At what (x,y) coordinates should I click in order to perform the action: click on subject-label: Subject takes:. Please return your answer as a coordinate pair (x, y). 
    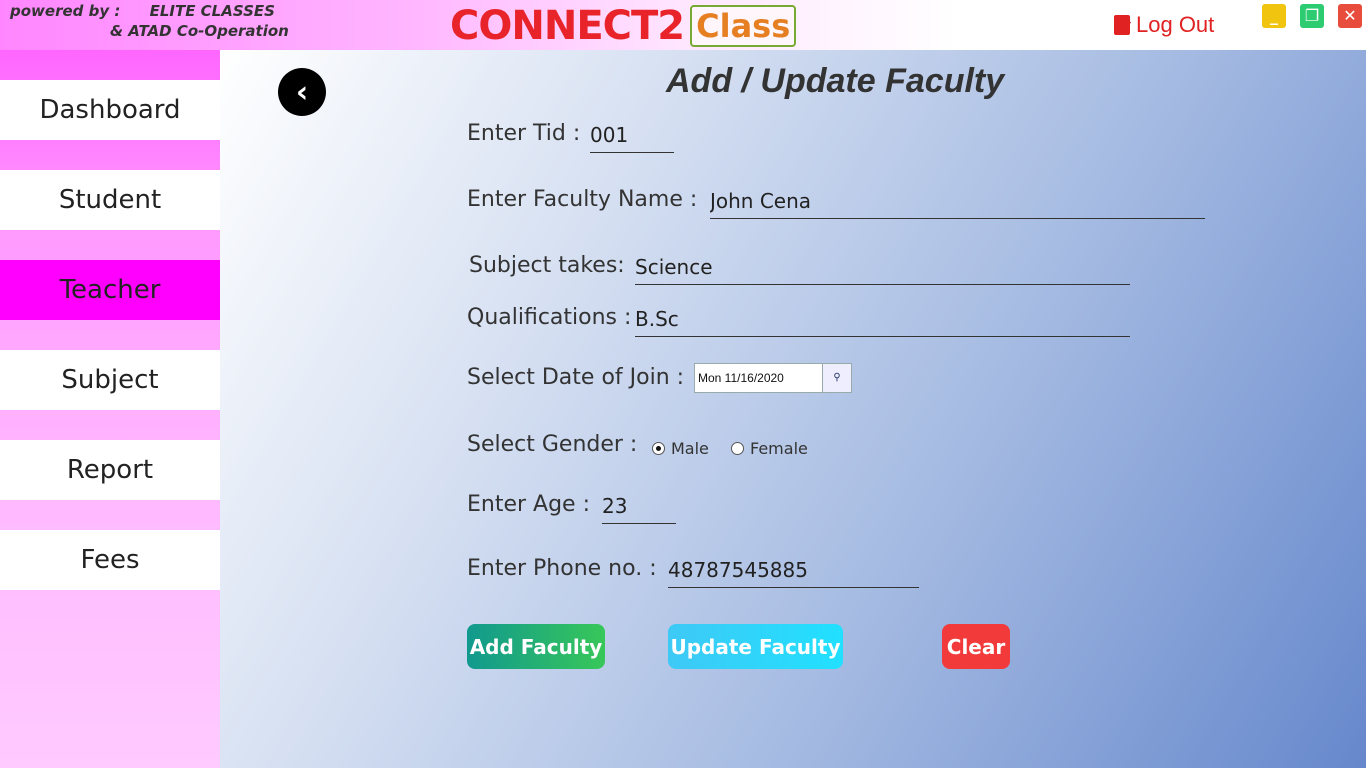
    Looking at the image, I should click on (547, 265).